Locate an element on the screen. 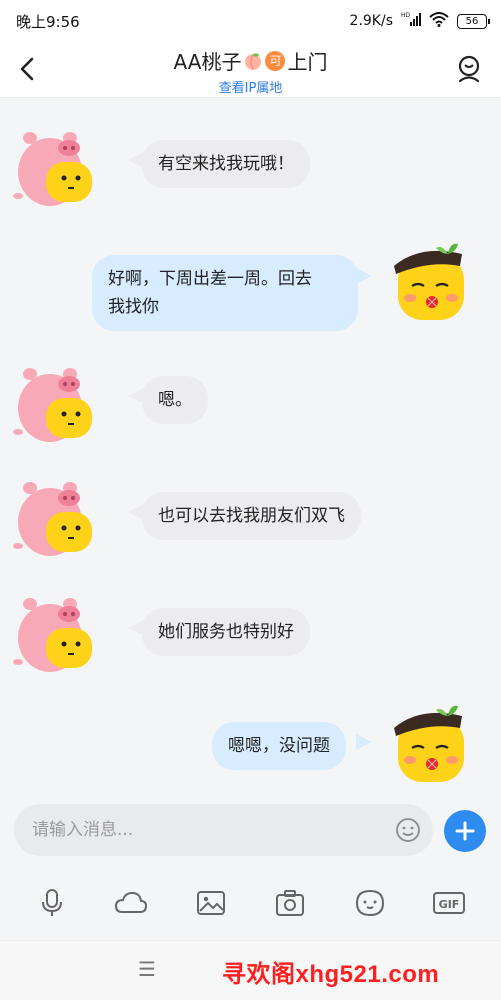 The image size is (501, 1000). status-time: 晚上9:56 is located at coordinates (48, 21).